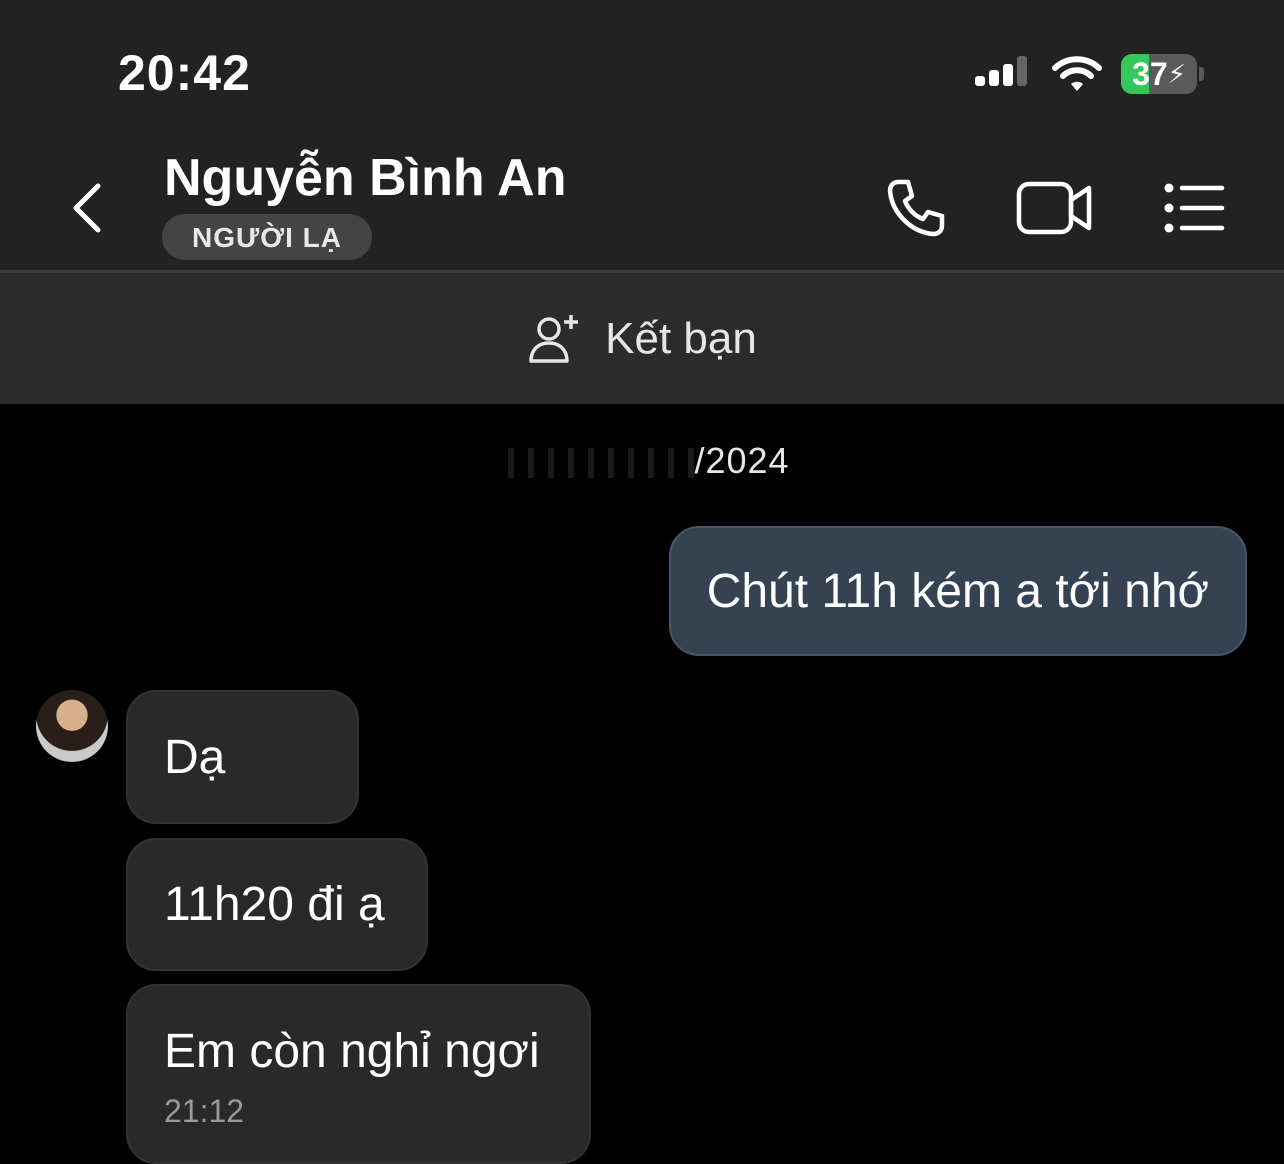  Describe the element at coordinates (1201, 74) in the screenshot. I see `battery-nub` at that location.